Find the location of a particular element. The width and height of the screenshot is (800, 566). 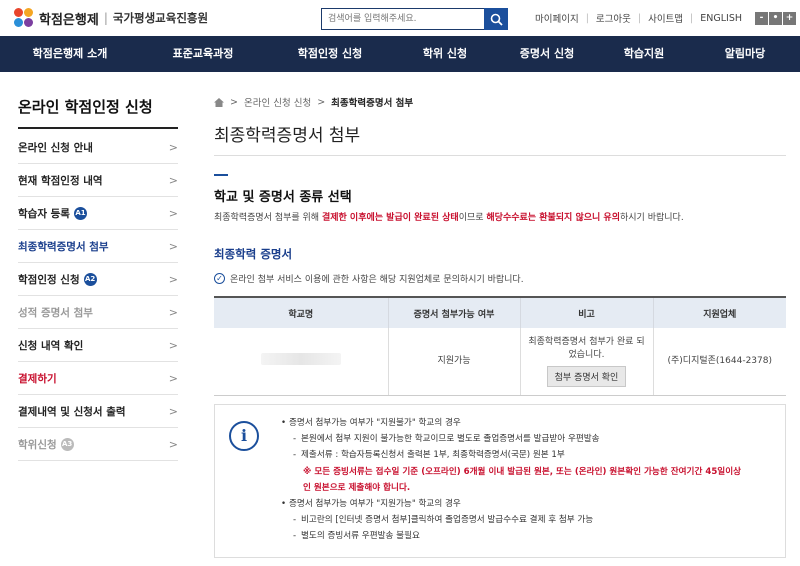

sidebar-divider is located at coordinates (98, 128).